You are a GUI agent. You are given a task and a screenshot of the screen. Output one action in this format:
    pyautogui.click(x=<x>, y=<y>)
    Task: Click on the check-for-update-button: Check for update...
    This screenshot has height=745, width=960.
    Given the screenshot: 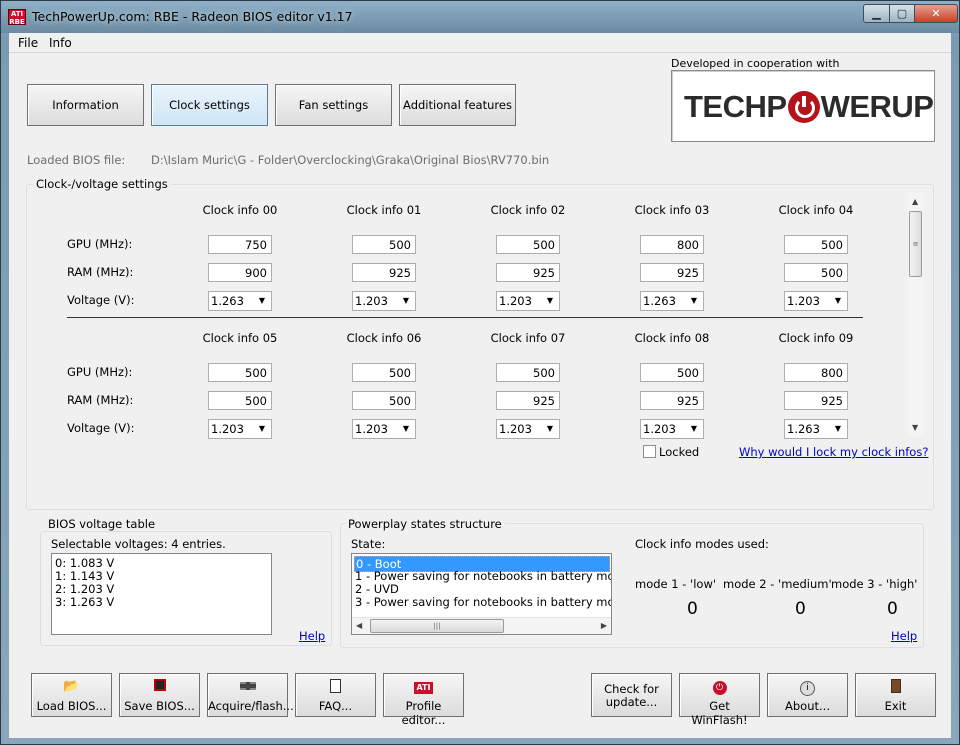 What is the action you would take?
    pyautogui.click(x=631, y=695)
    